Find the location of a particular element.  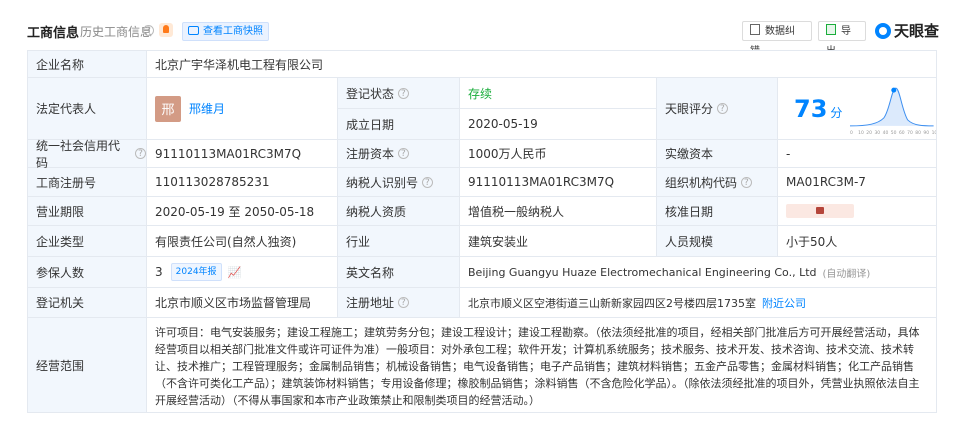

reg-capital-label-text: 注册资本 is located at coordinates (370, 154).